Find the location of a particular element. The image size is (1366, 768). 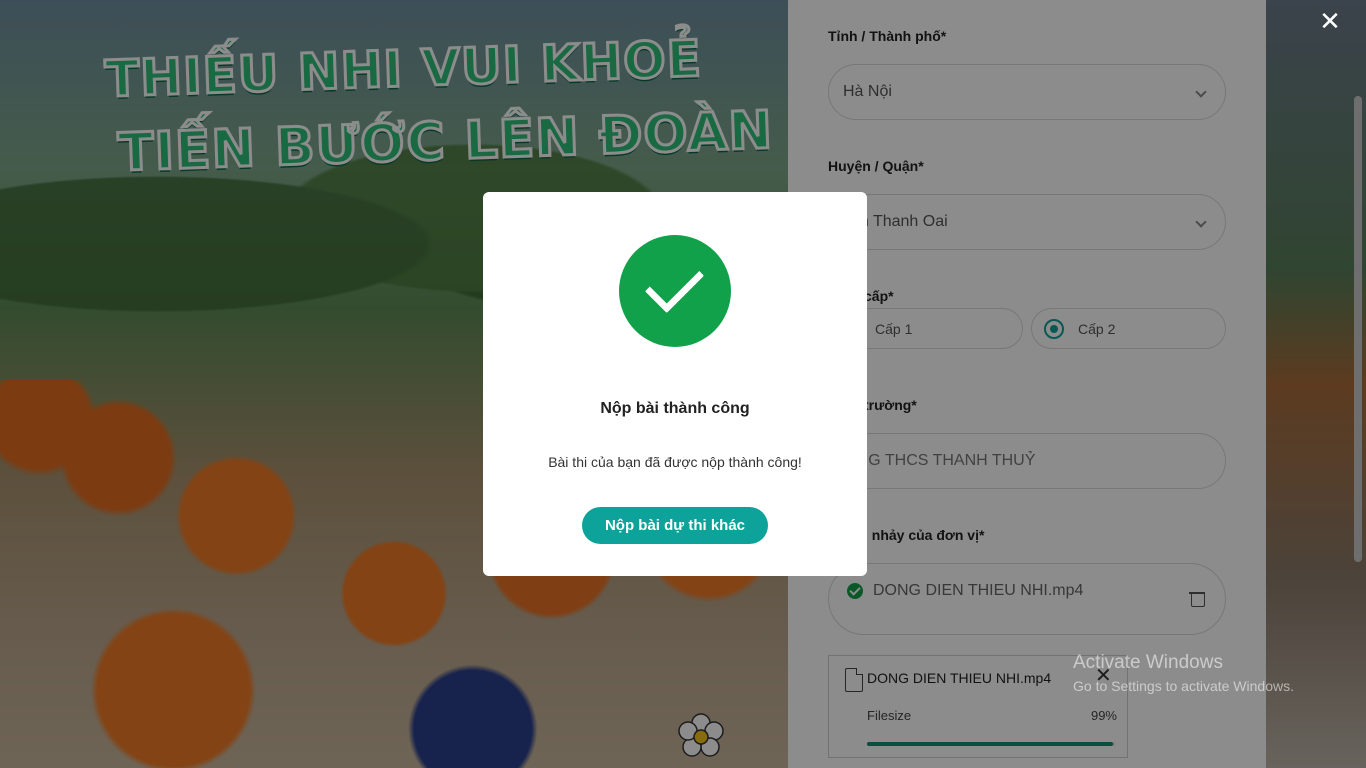

check-circle-icon is located at coordinates (675, 291).